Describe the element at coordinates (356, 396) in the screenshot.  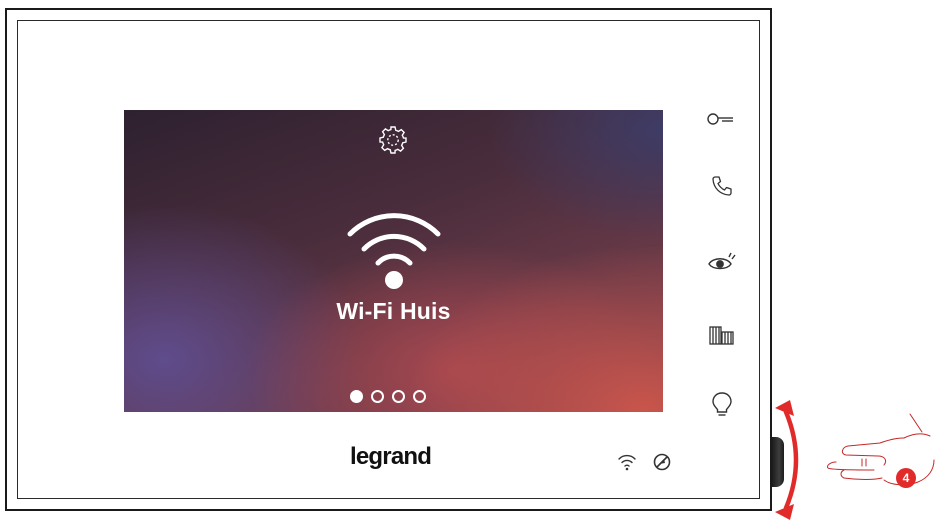
I see `page-dot-active` at that location.